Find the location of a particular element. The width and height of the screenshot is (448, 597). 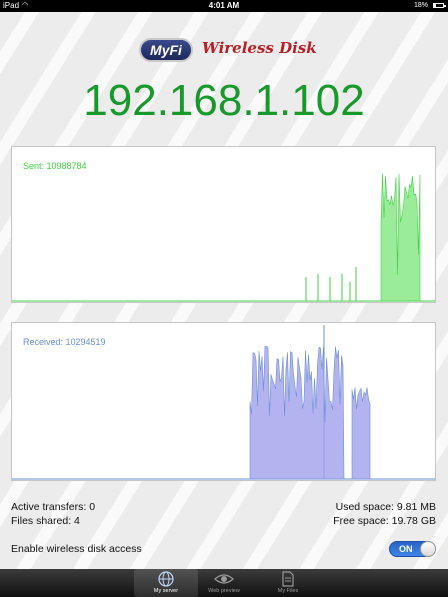

ip-address: 192.168.1.102 is located at coordinates (224, 100).